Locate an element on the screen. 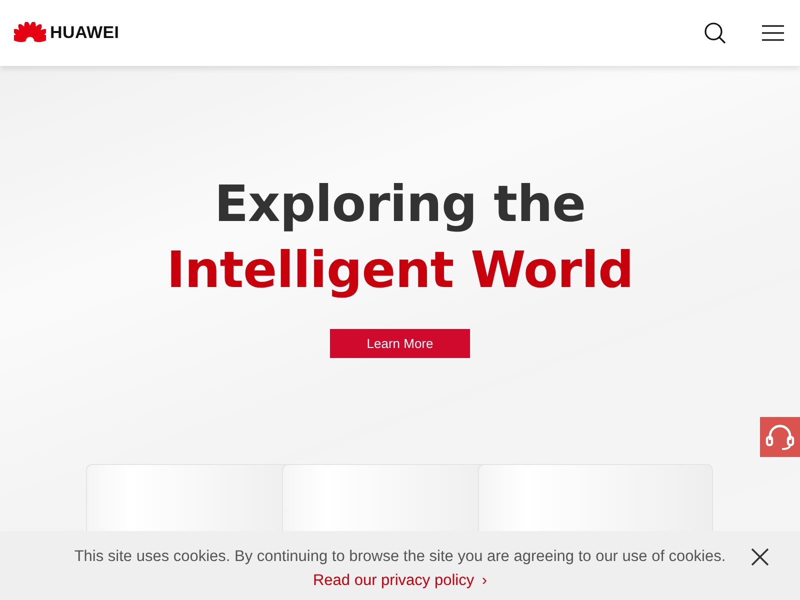  headset-icon is located at coordinates (780, 437).